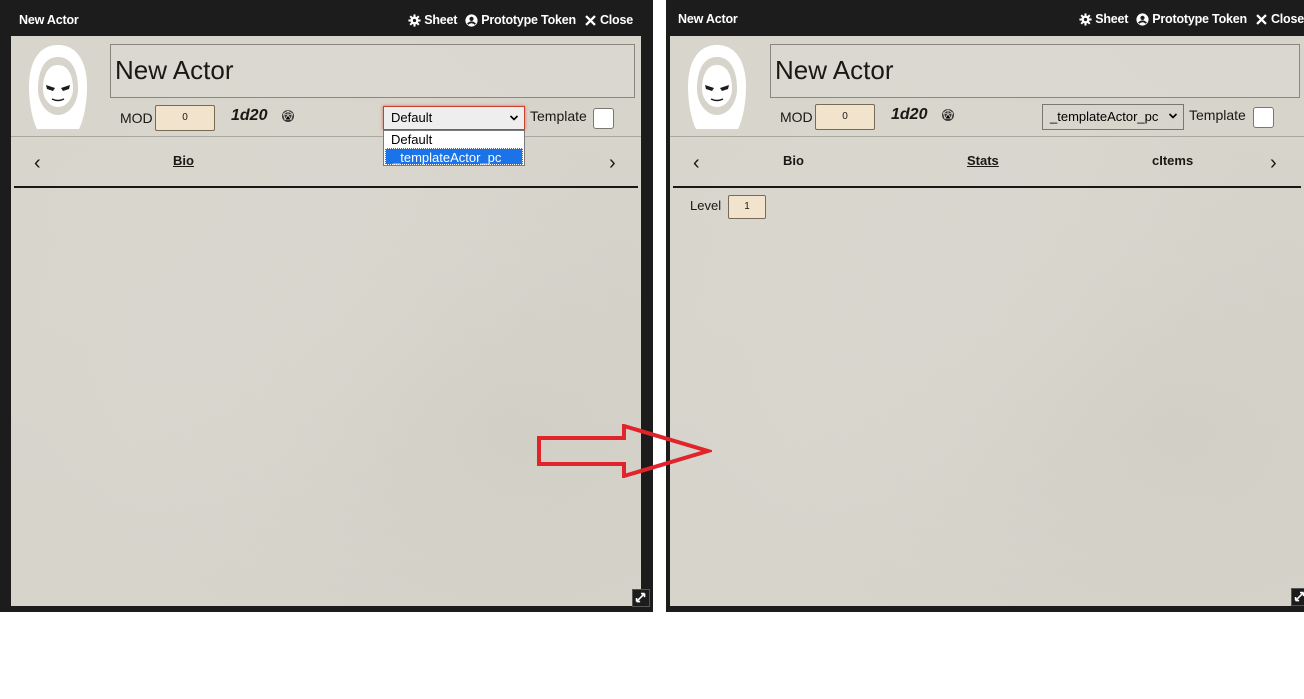 The height and width of the screenshot is (699, 1304). I want to click on level-input: 1, so click(747, 207).